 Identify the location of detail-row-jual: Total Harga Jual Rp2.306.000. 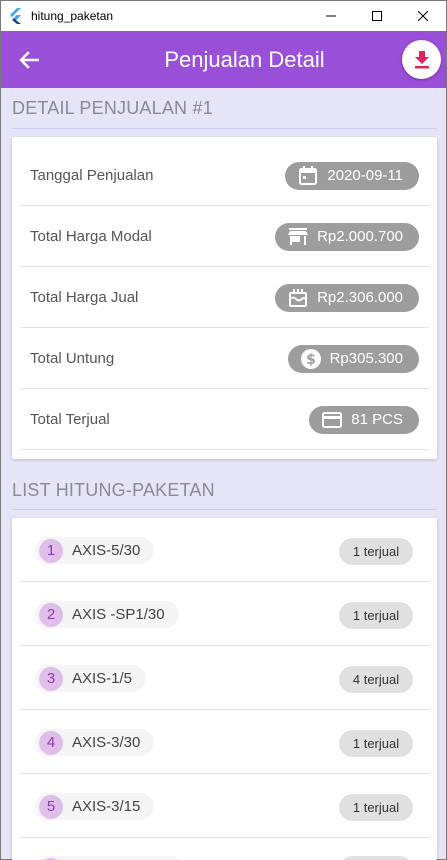
(224, 297).